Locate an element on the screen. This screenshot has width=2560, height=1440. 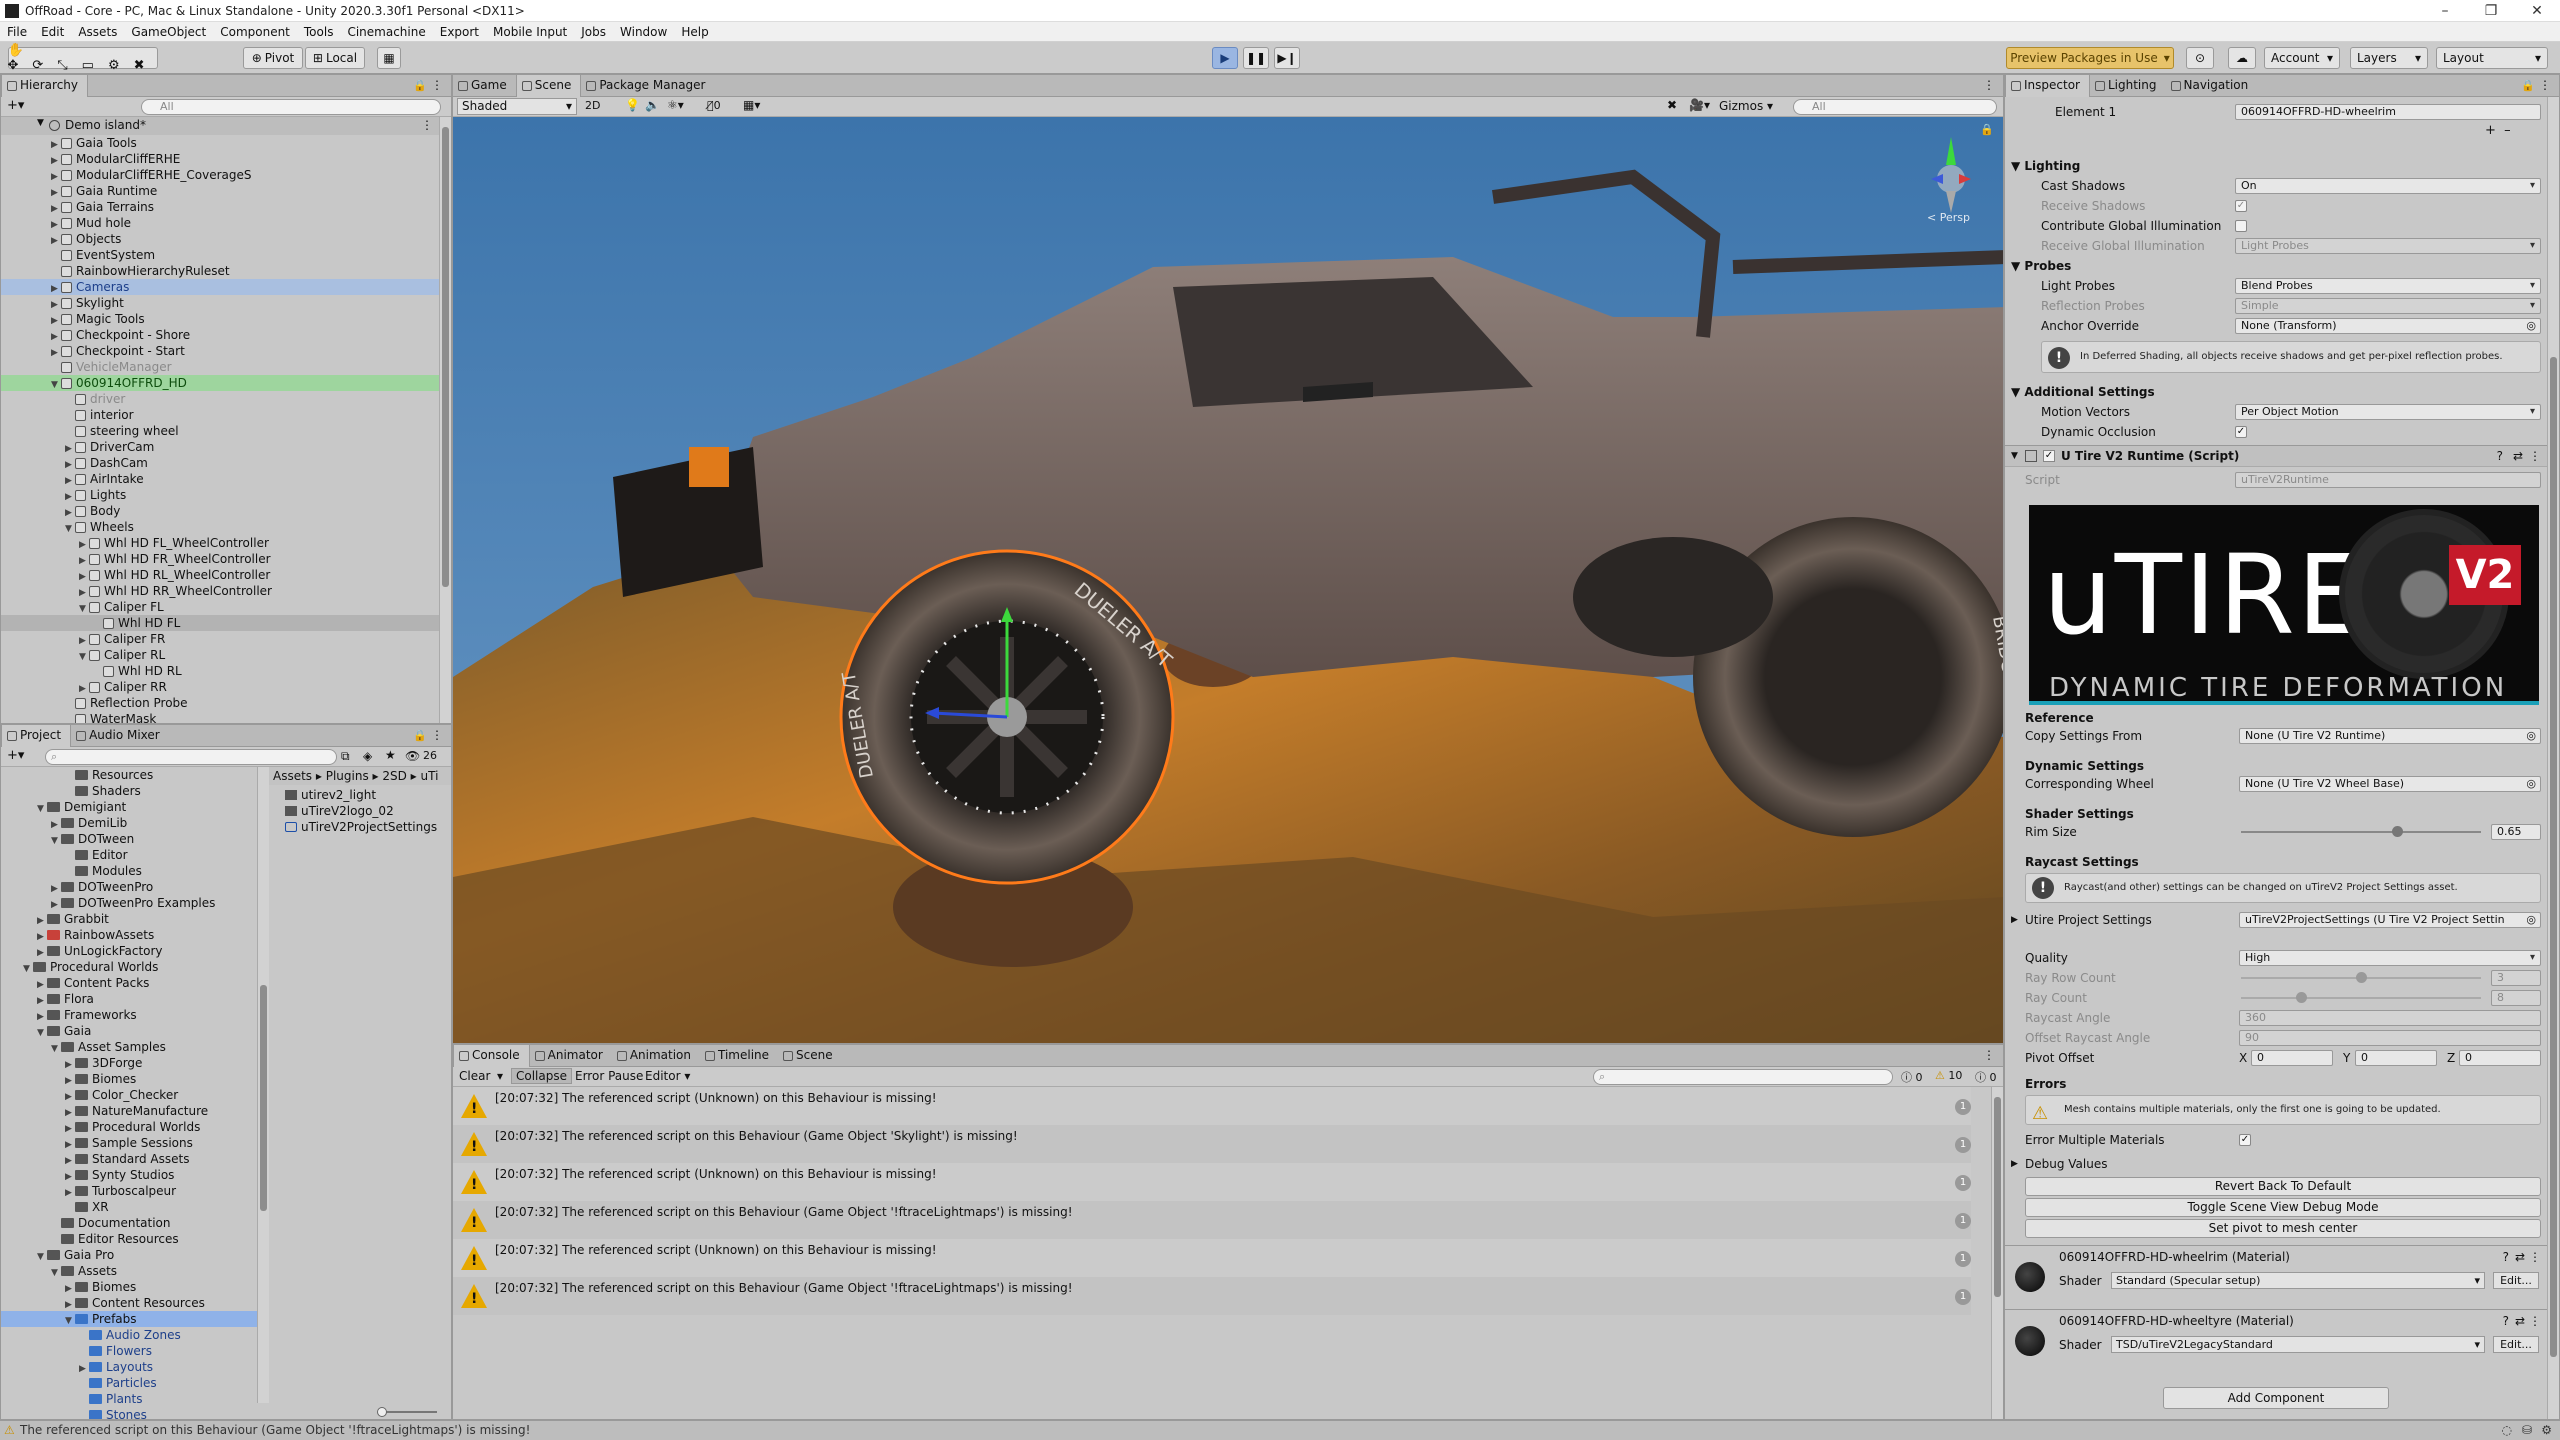
hierarchy-search-input: All is located at coordinates (291, 107).